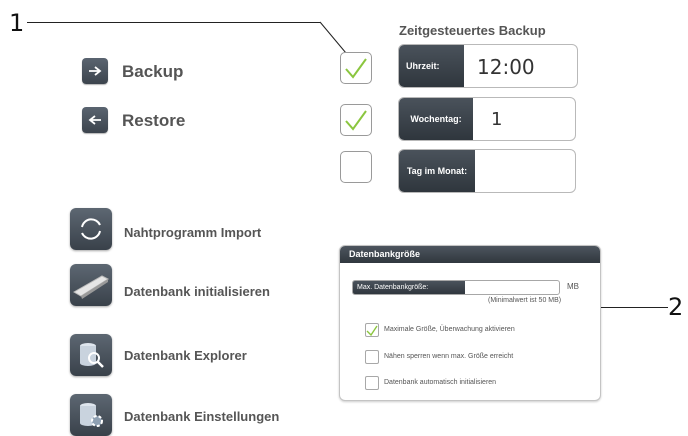 The width and height of the screenshot is (688, 436). What do you see at coordinates (470, 254) in the screenshot?
I see `db-size-panel-title: Datenbankgröße` at bounding box center [470, 254].